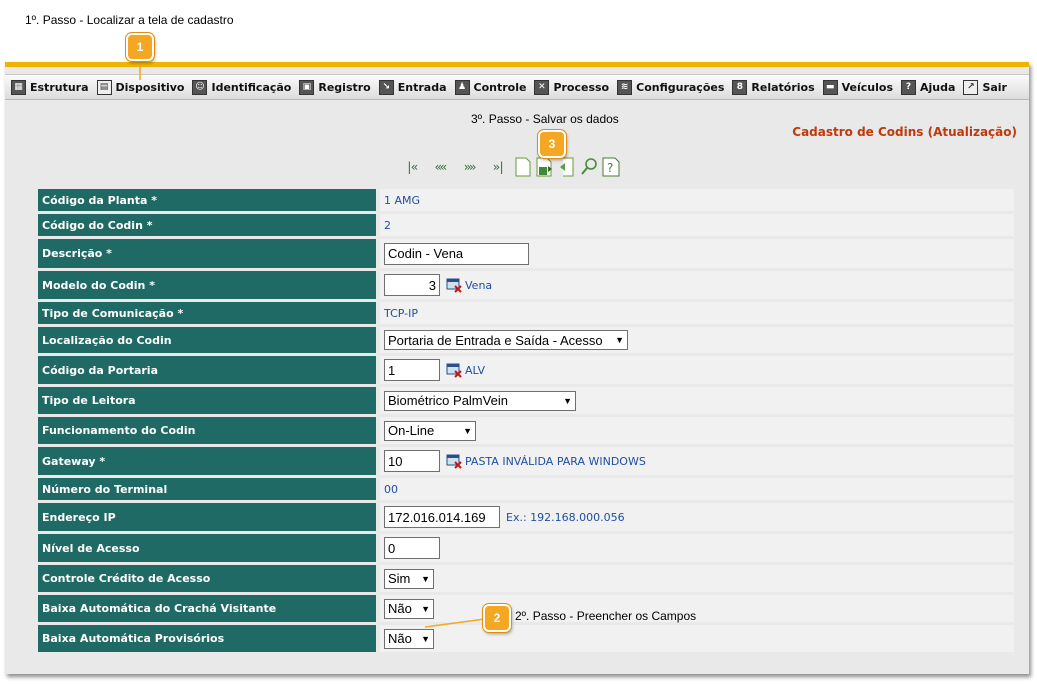  What do you see at coordinates (207, 548) in the screenshot?
I see `field-label: Nível de Acesso` at bounding box center [207, 548].